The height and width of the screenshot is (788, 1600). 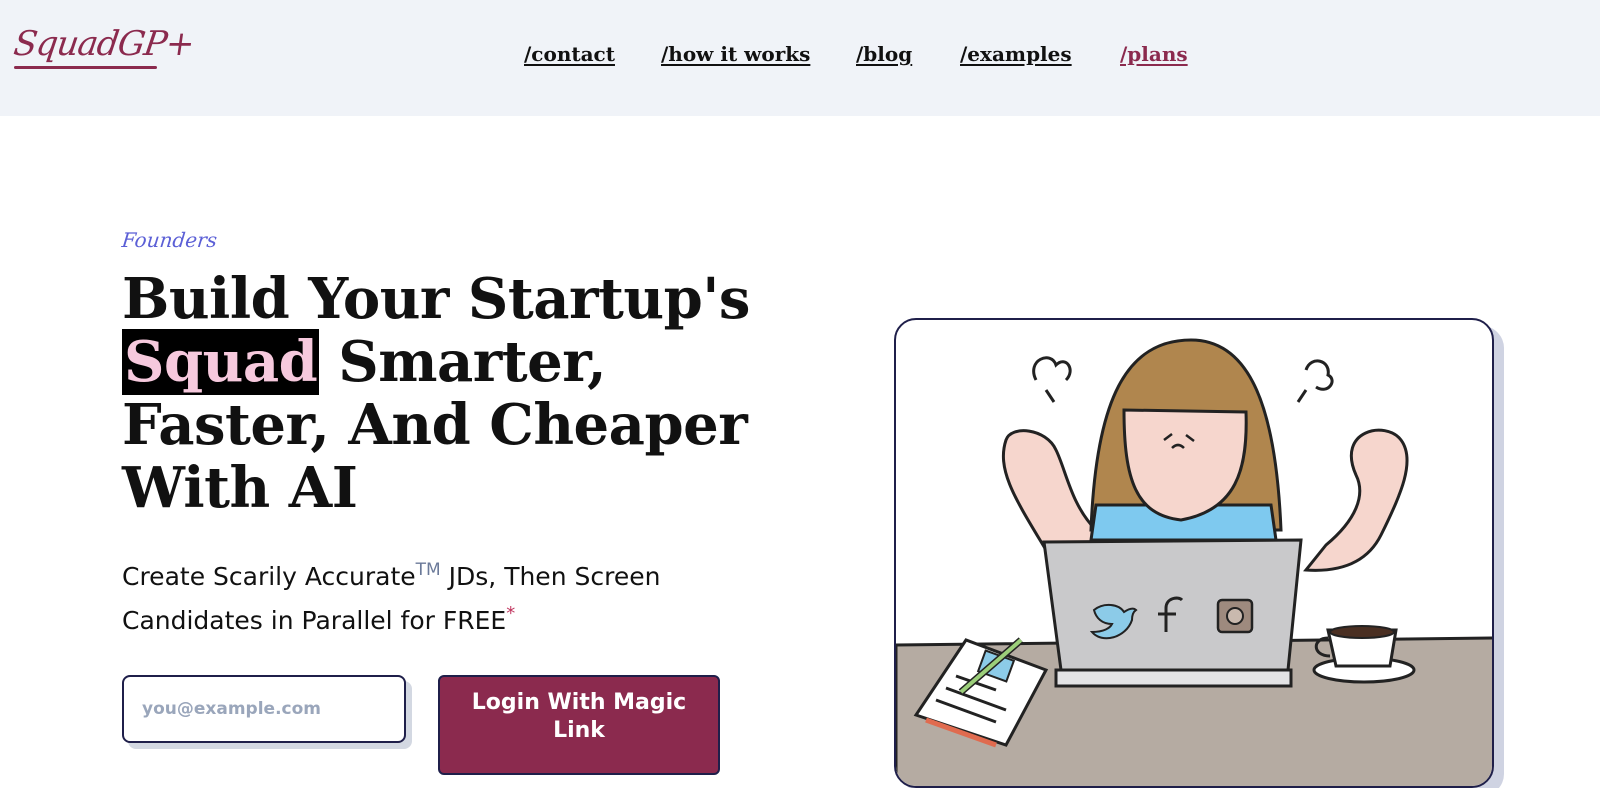 I want to click on steam-left-icon, so click(x=1052, y=379).